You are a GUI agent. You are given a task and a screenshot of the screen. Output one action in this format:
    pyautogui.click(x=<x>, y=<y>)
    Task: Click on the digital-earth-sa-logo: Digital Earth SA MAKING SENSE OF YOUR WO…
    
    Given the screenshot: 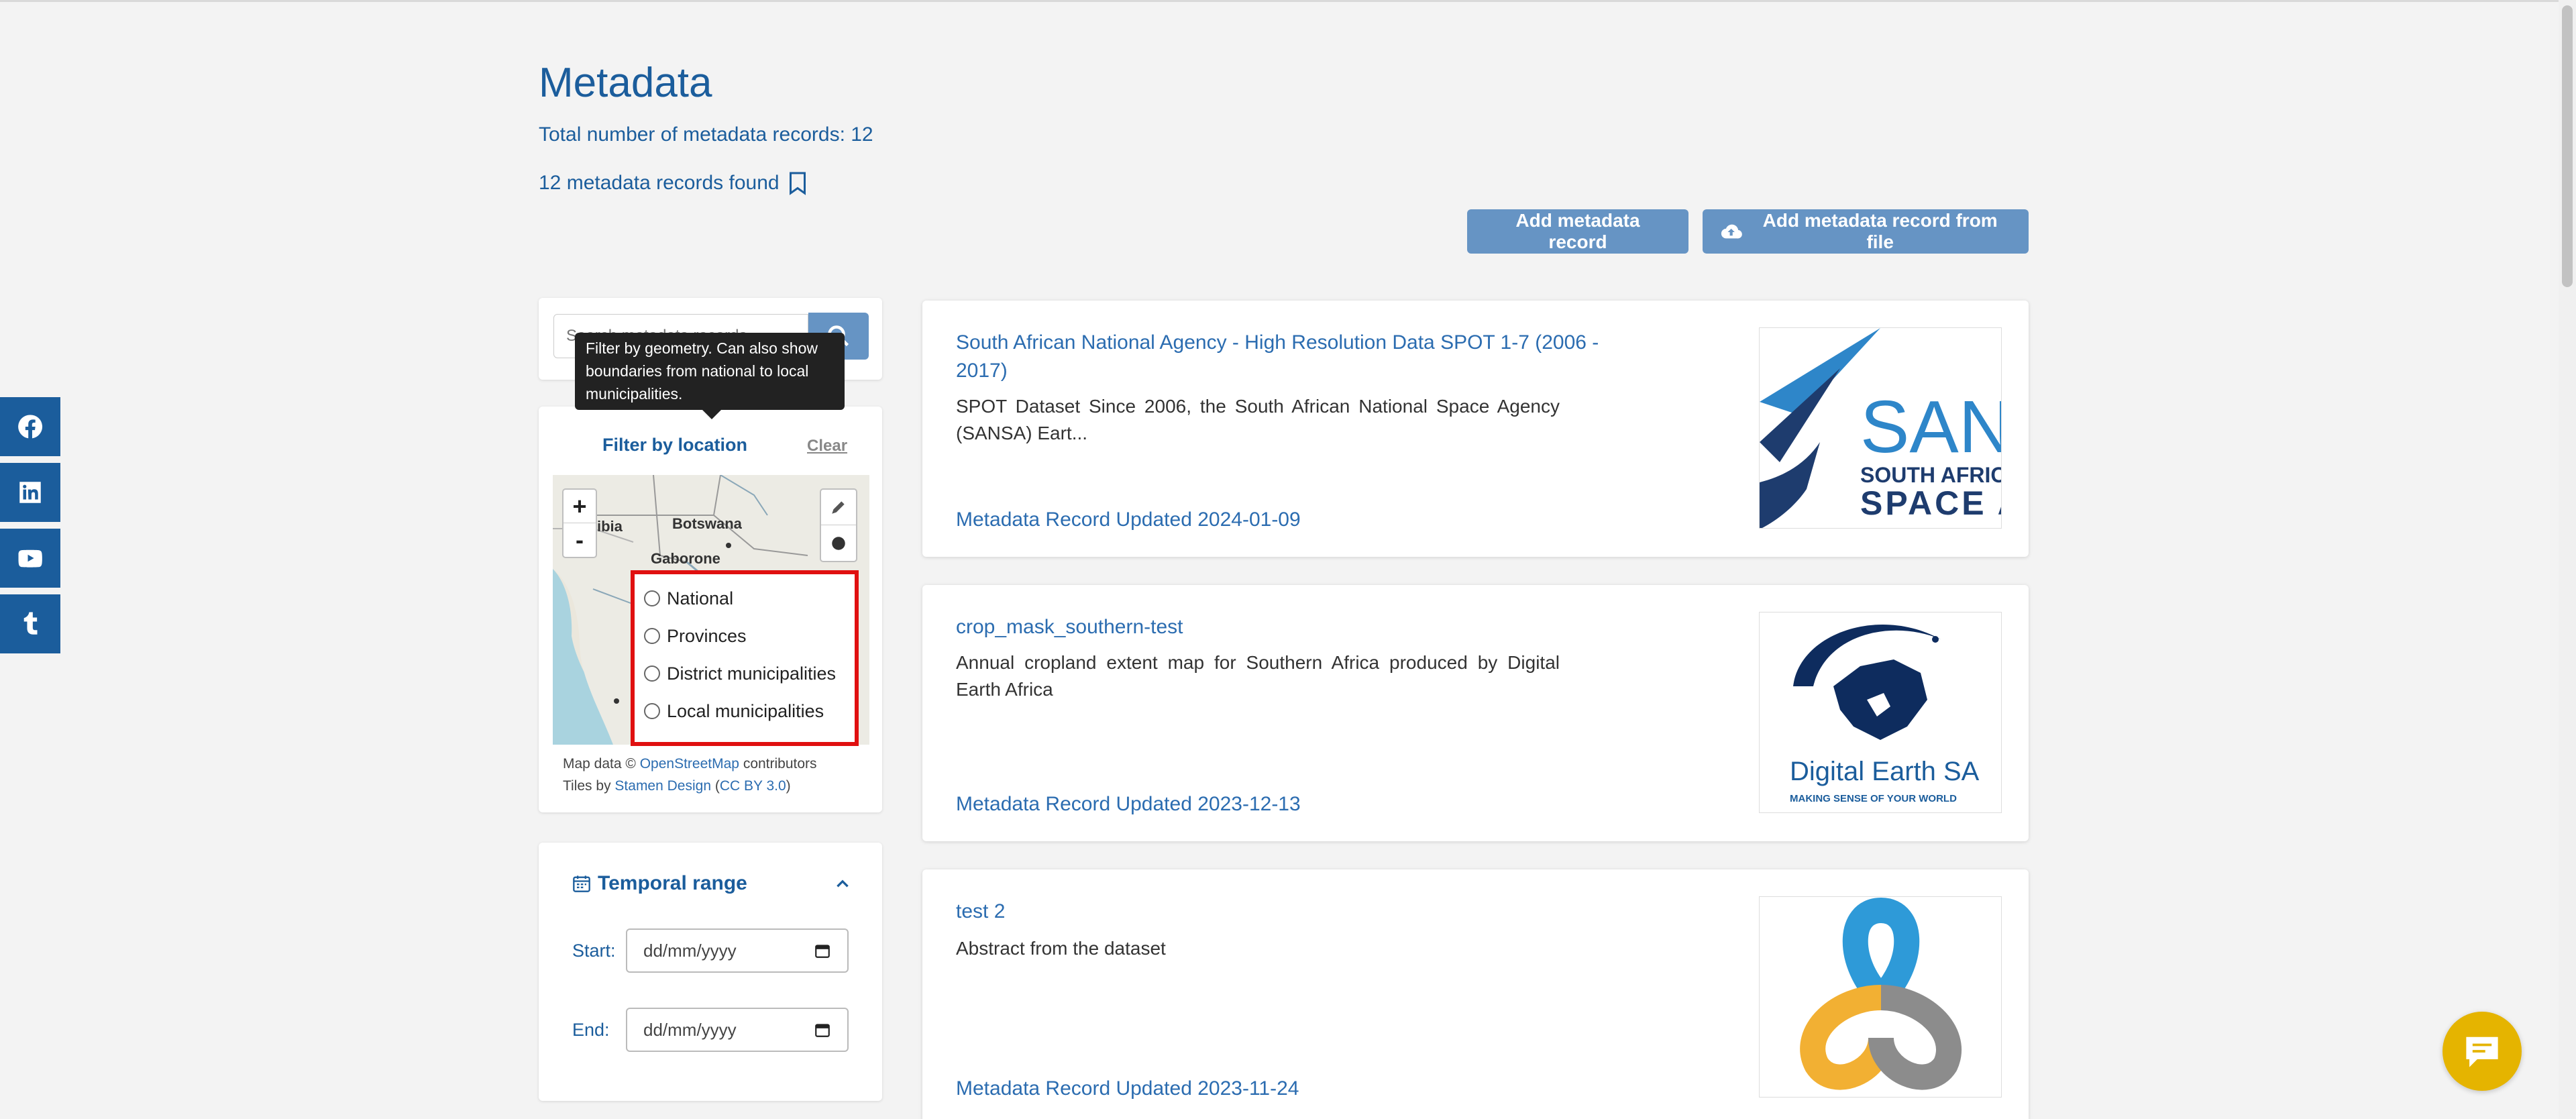 What is the action you would take?
    pyautogui.click(x=1880, y=713)
    